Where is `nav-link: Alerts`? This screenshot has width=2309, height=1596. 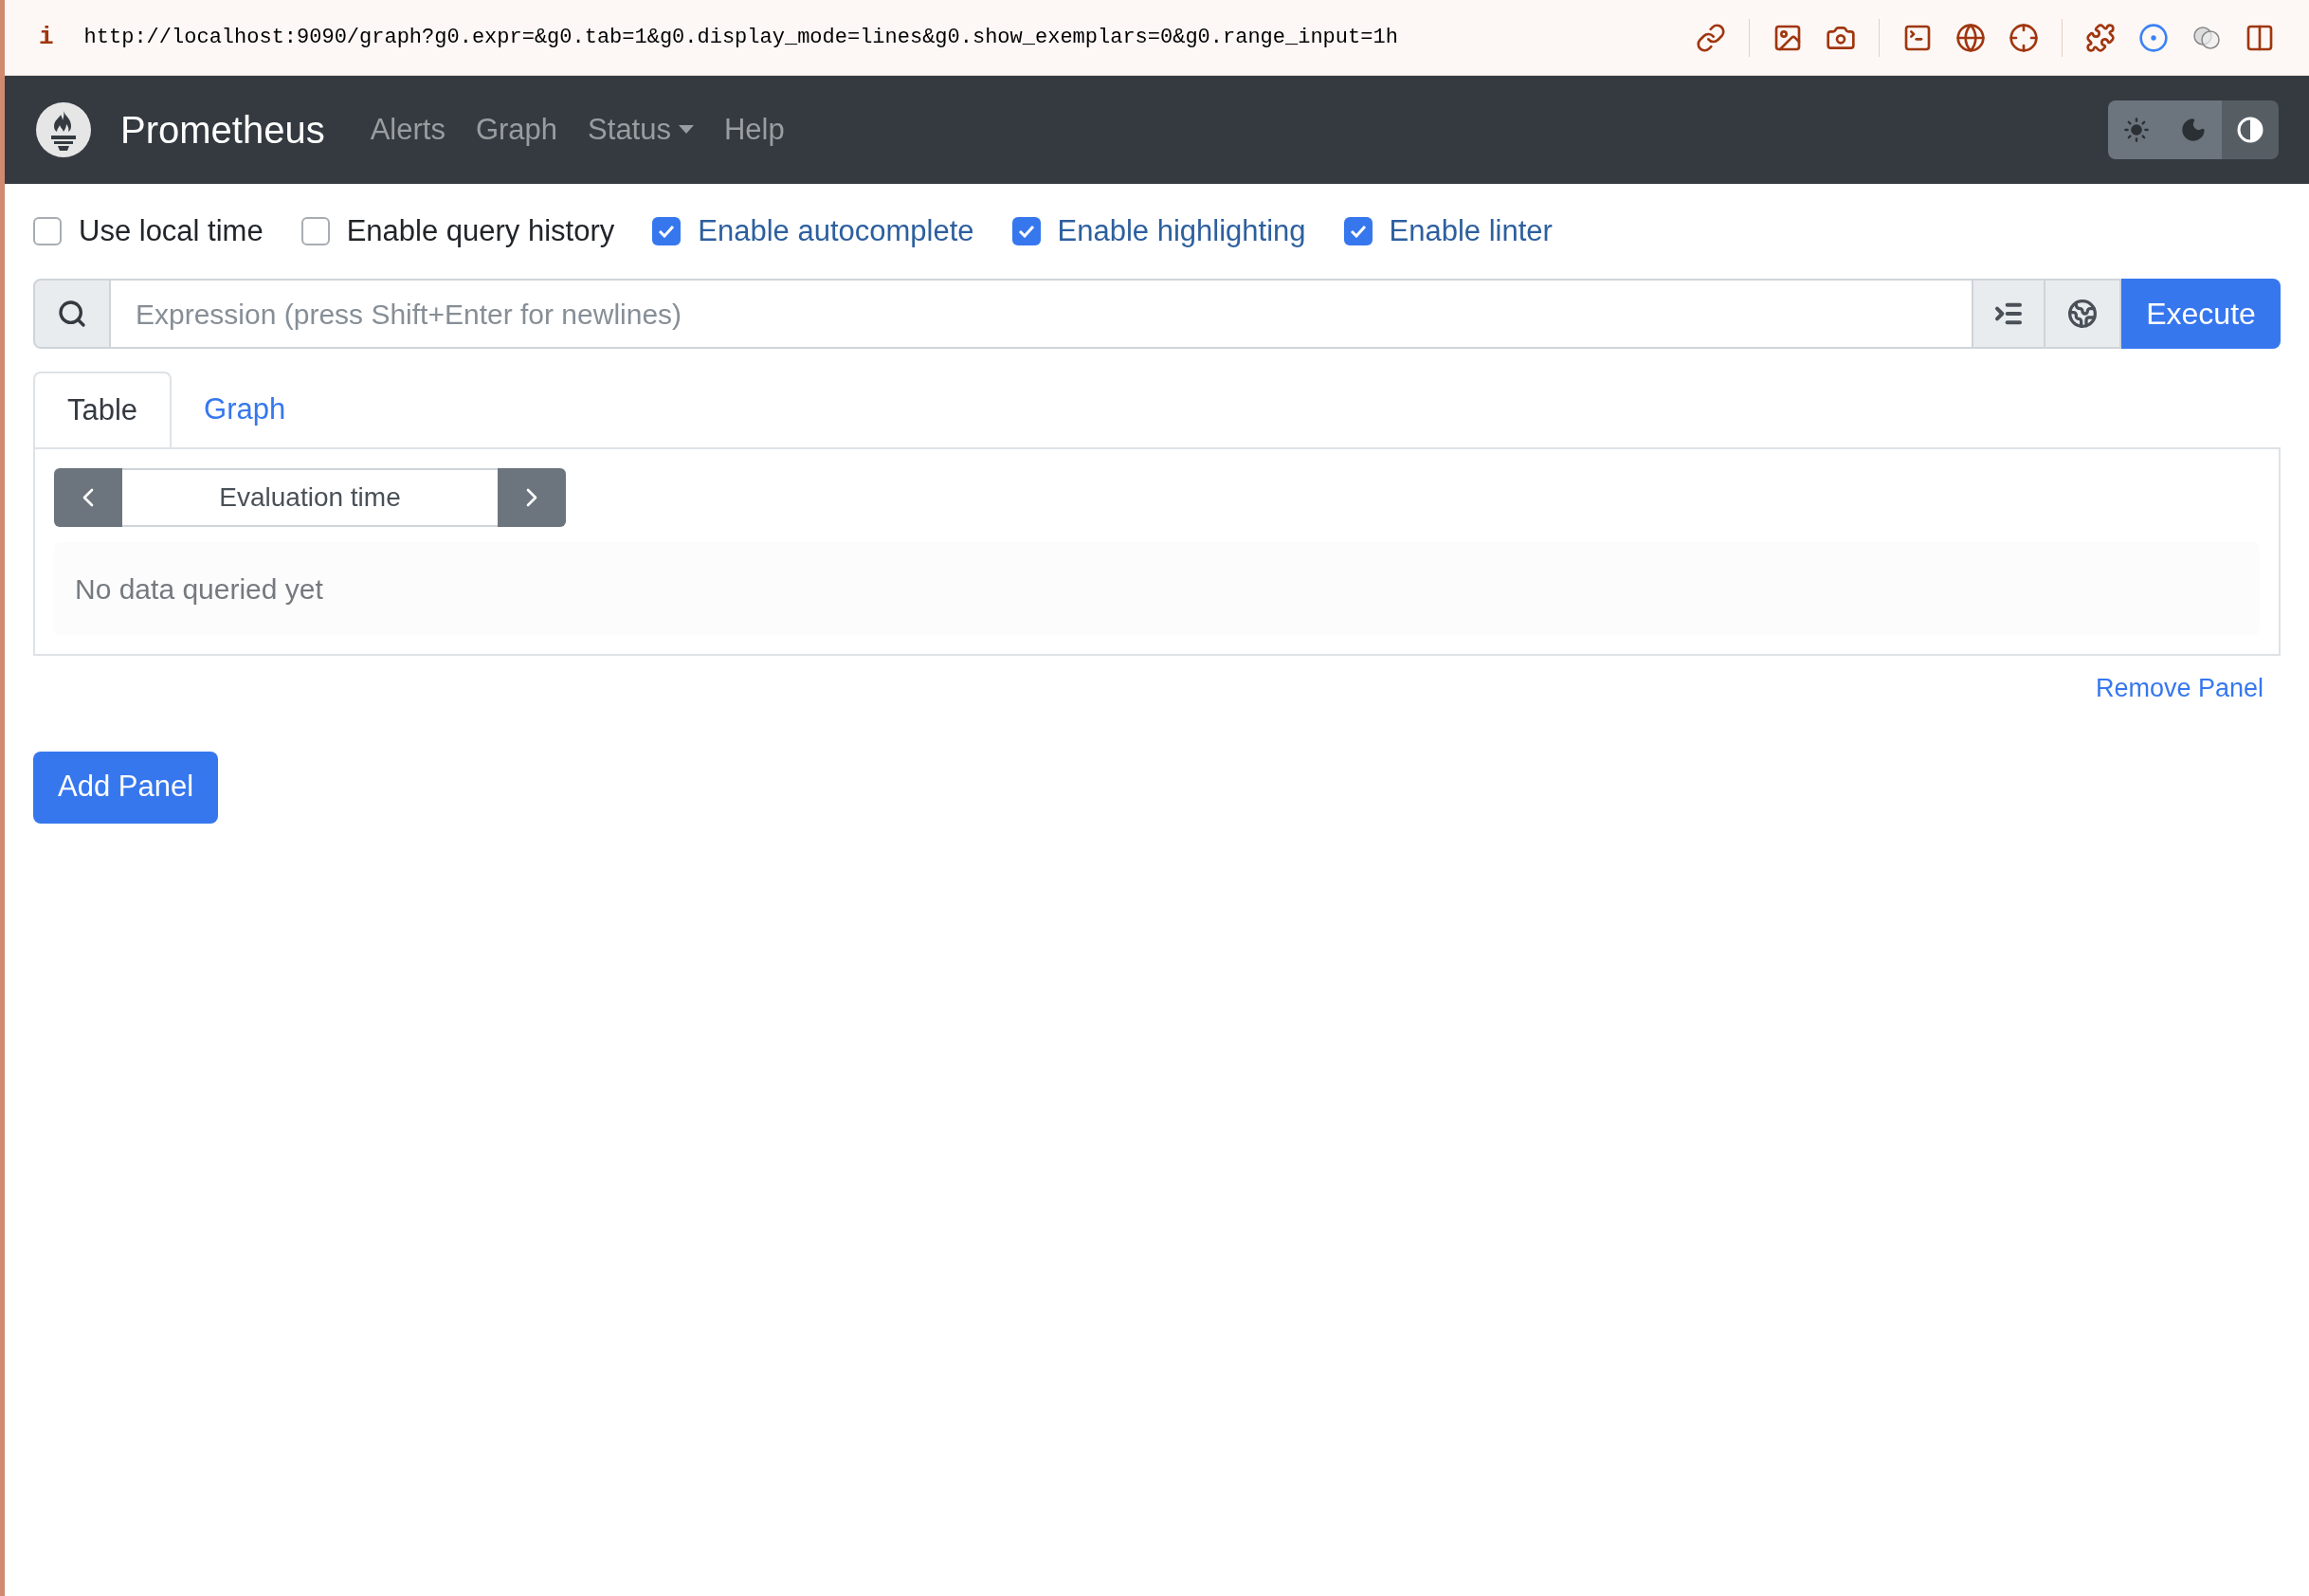 nav-link: Alerts is located at coordinates (407, 130).